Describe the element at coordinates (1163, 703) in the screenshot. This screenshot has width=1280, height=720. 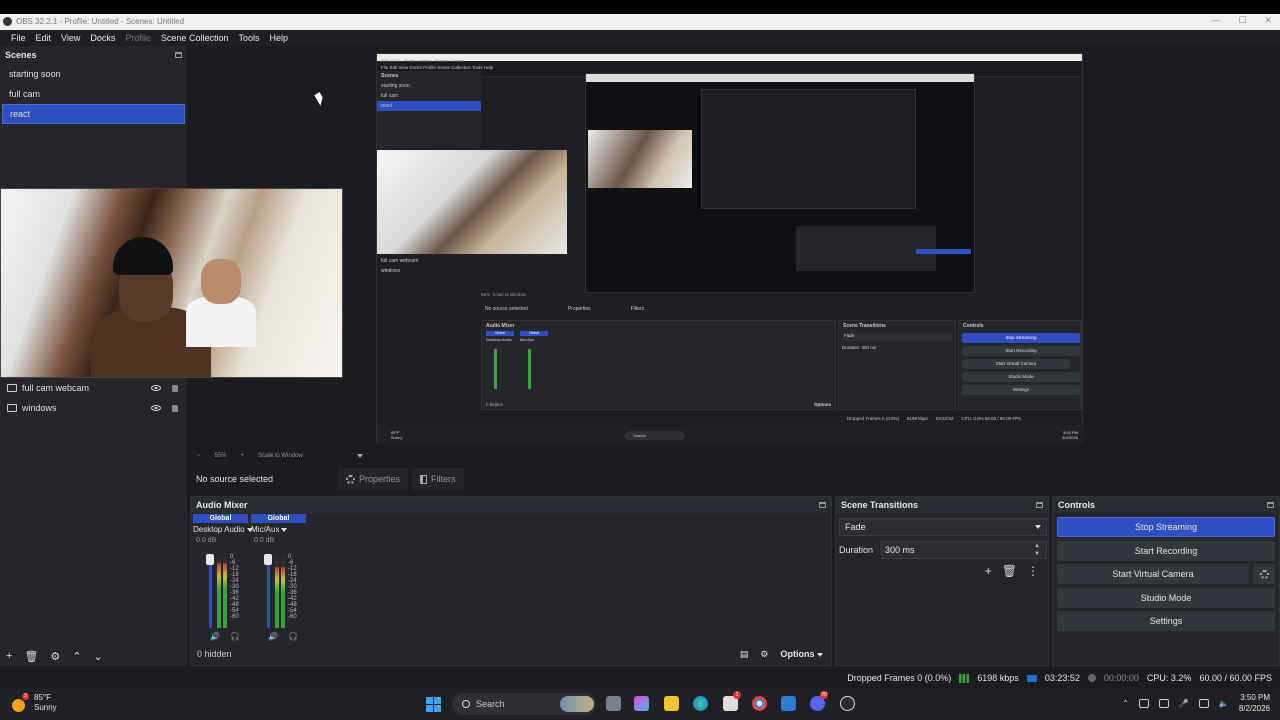
I see `battery-icon` at that location.